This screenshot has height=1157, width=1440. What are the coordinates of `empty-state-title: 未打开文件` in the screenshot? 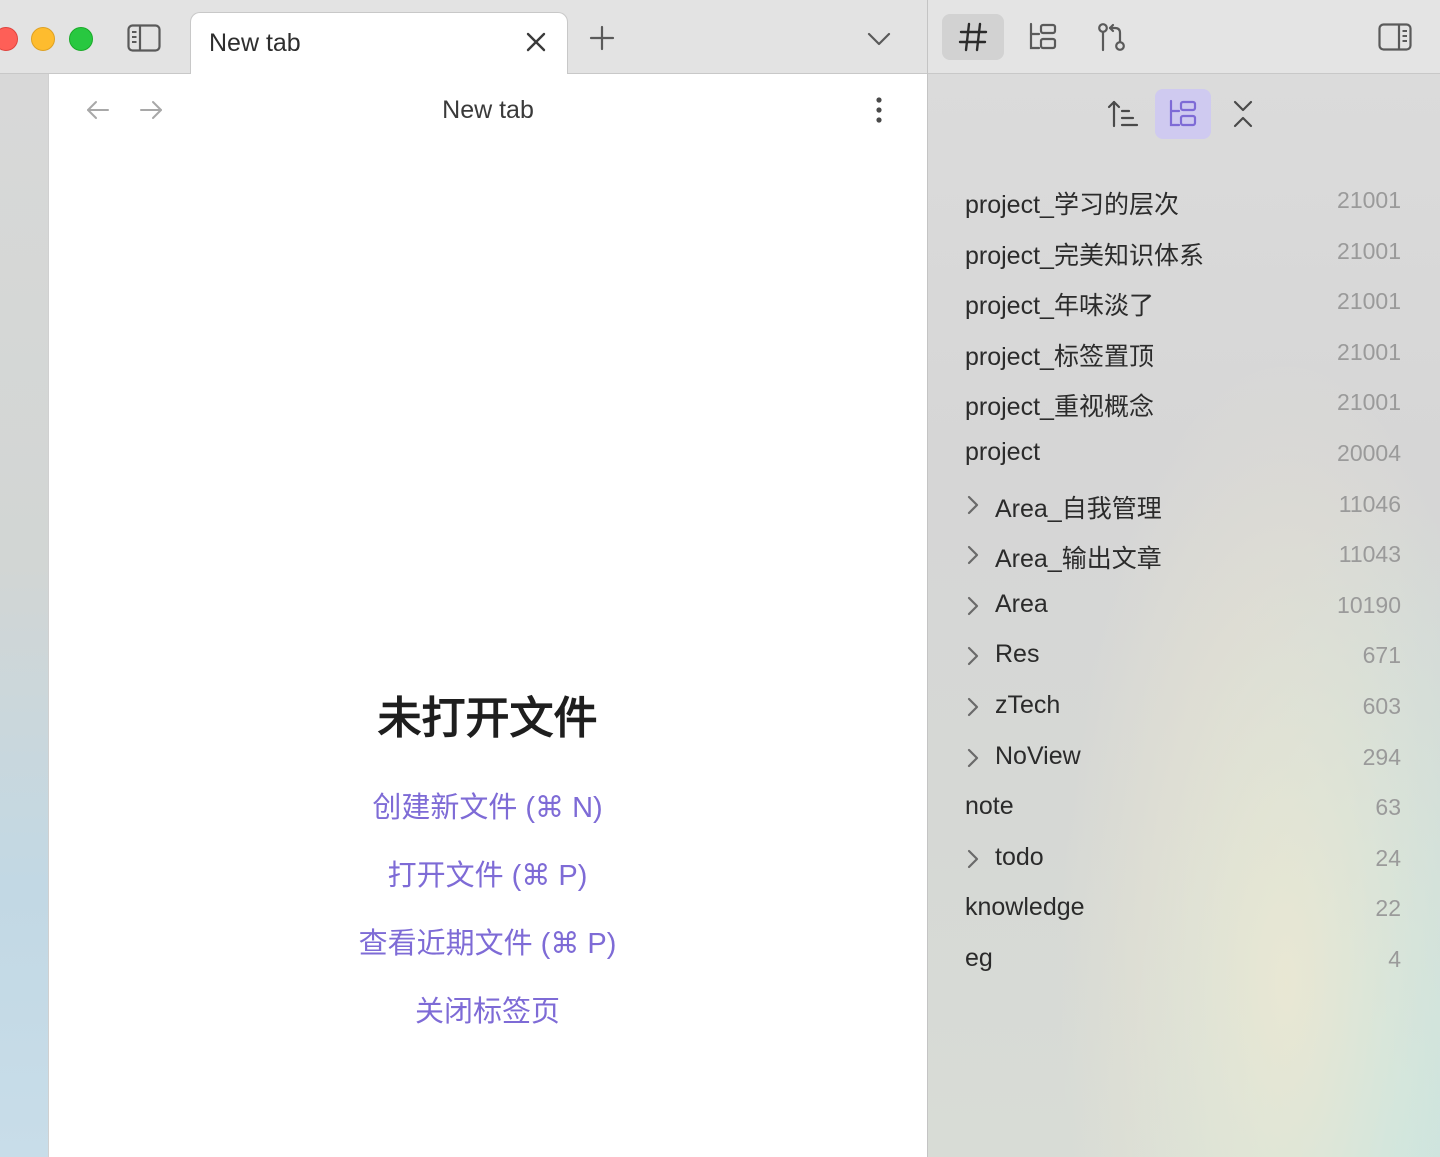 It's located at (487, 718).